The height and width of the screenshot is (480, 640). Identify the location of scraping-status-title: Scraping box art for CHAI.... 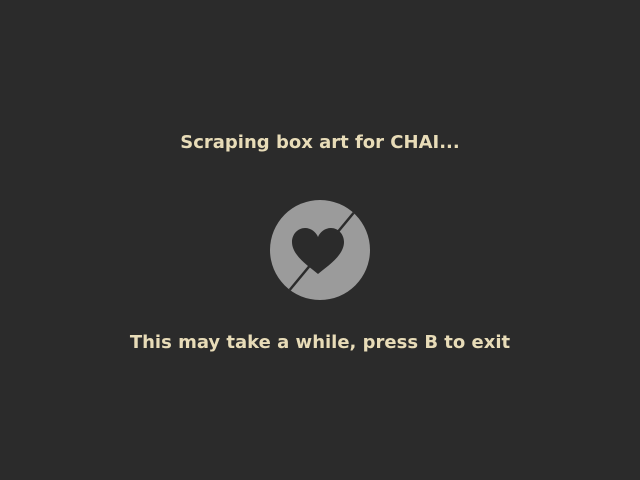
(320, 142).